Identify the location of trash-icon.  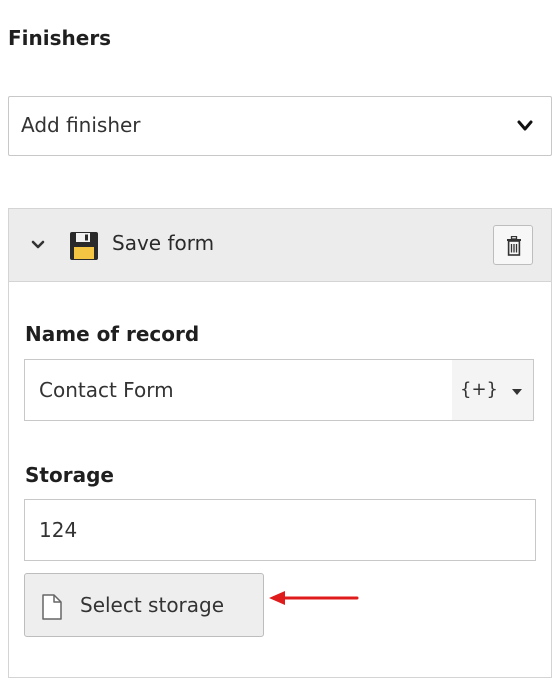
(514, 246).